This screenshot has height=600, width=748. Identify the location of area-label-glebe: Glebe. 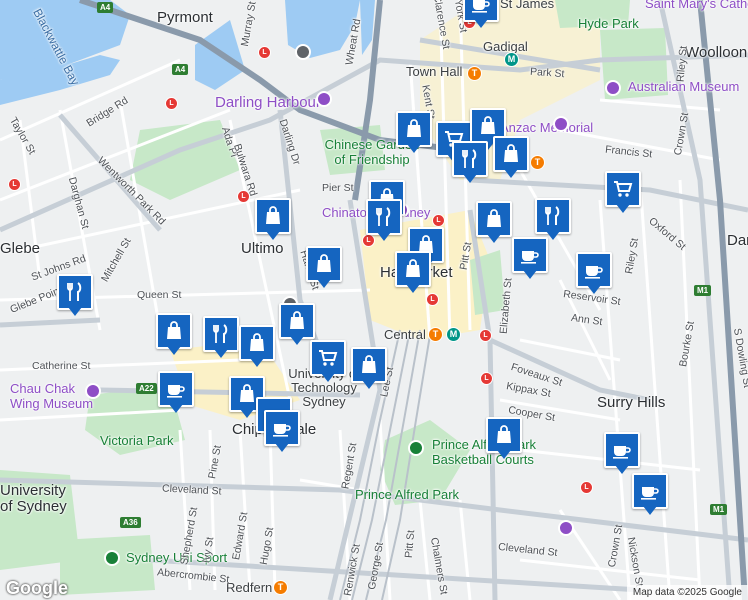
(20, 248).